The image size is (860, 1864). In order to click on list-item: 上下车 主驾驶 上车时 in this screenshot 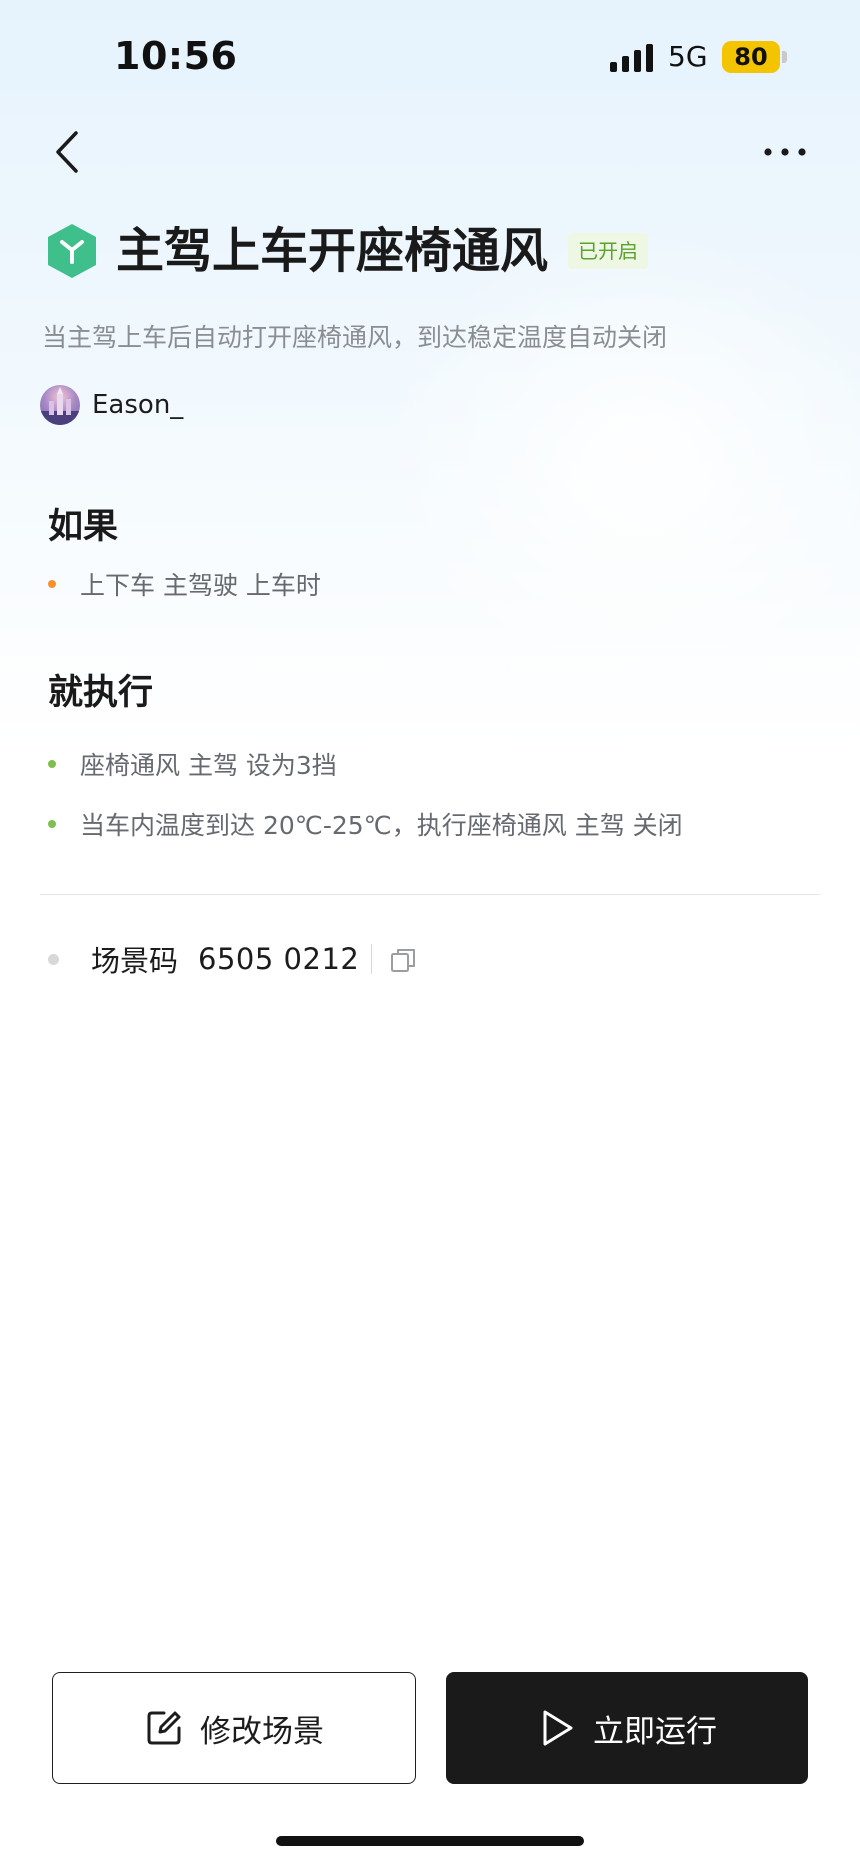, I will do `click(184, 584)`.